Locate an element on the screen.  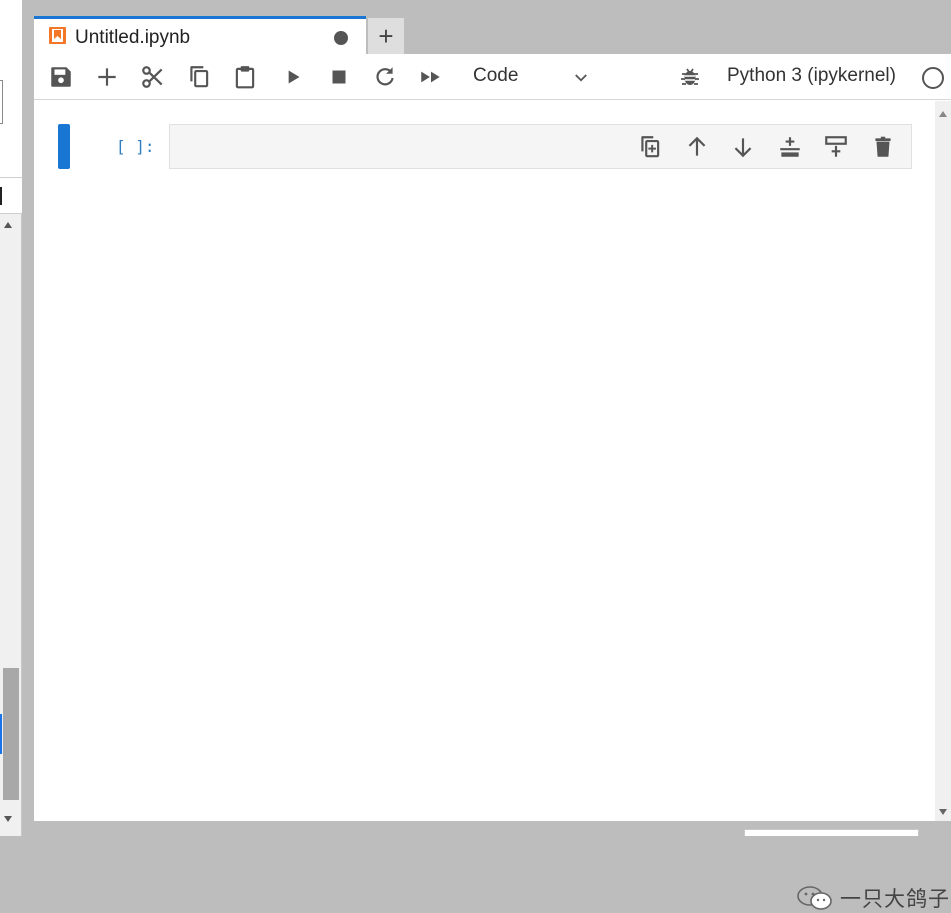
restart-kernel-button is located at coordinates (385, 77).